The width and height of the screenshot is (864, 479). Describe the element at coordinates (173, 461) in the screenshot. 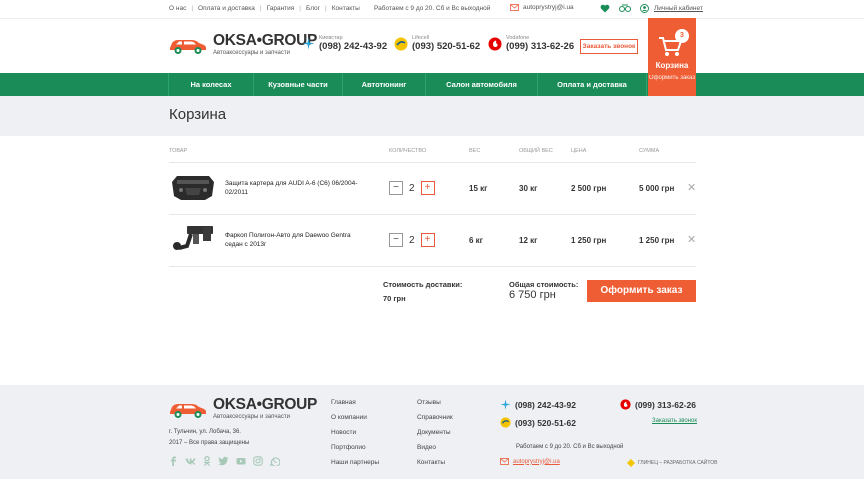

I see `facebook-icon` at that location.